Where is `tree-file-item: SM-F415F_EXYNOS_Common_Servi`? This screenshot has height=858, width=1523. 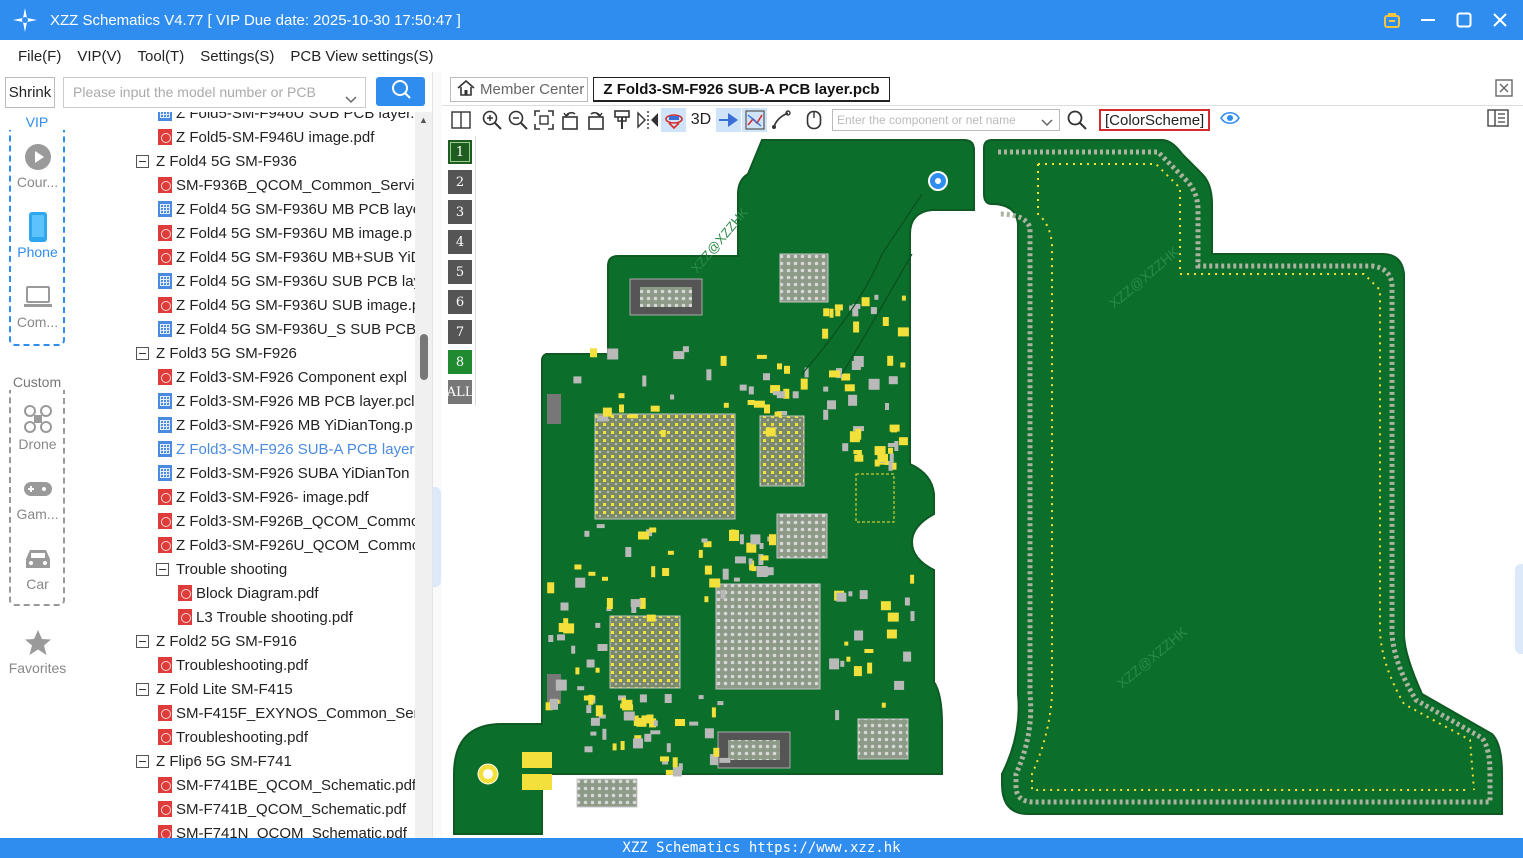
tree-file-item: SM-F415F_EXYNOS_Common_Servi is located at coordinates (286, 713).